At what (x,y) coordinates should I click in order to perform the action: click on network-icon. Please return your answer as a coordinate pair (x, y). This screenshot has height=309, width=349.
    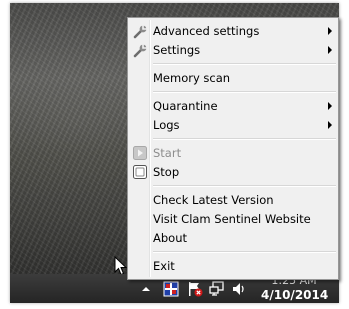
    Looking at the image, I should click on (216, 288).